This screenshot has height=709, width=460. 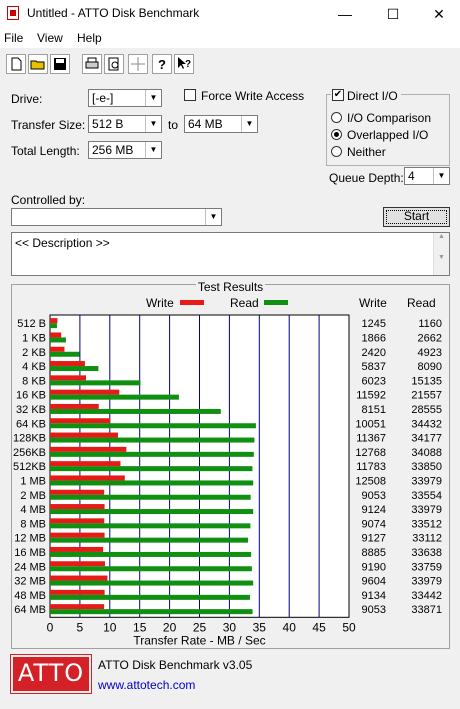 What do you see at coordinates (374, 353) in the screenshot?
I see `write-value: 2420` at bounding box center [374, 353].